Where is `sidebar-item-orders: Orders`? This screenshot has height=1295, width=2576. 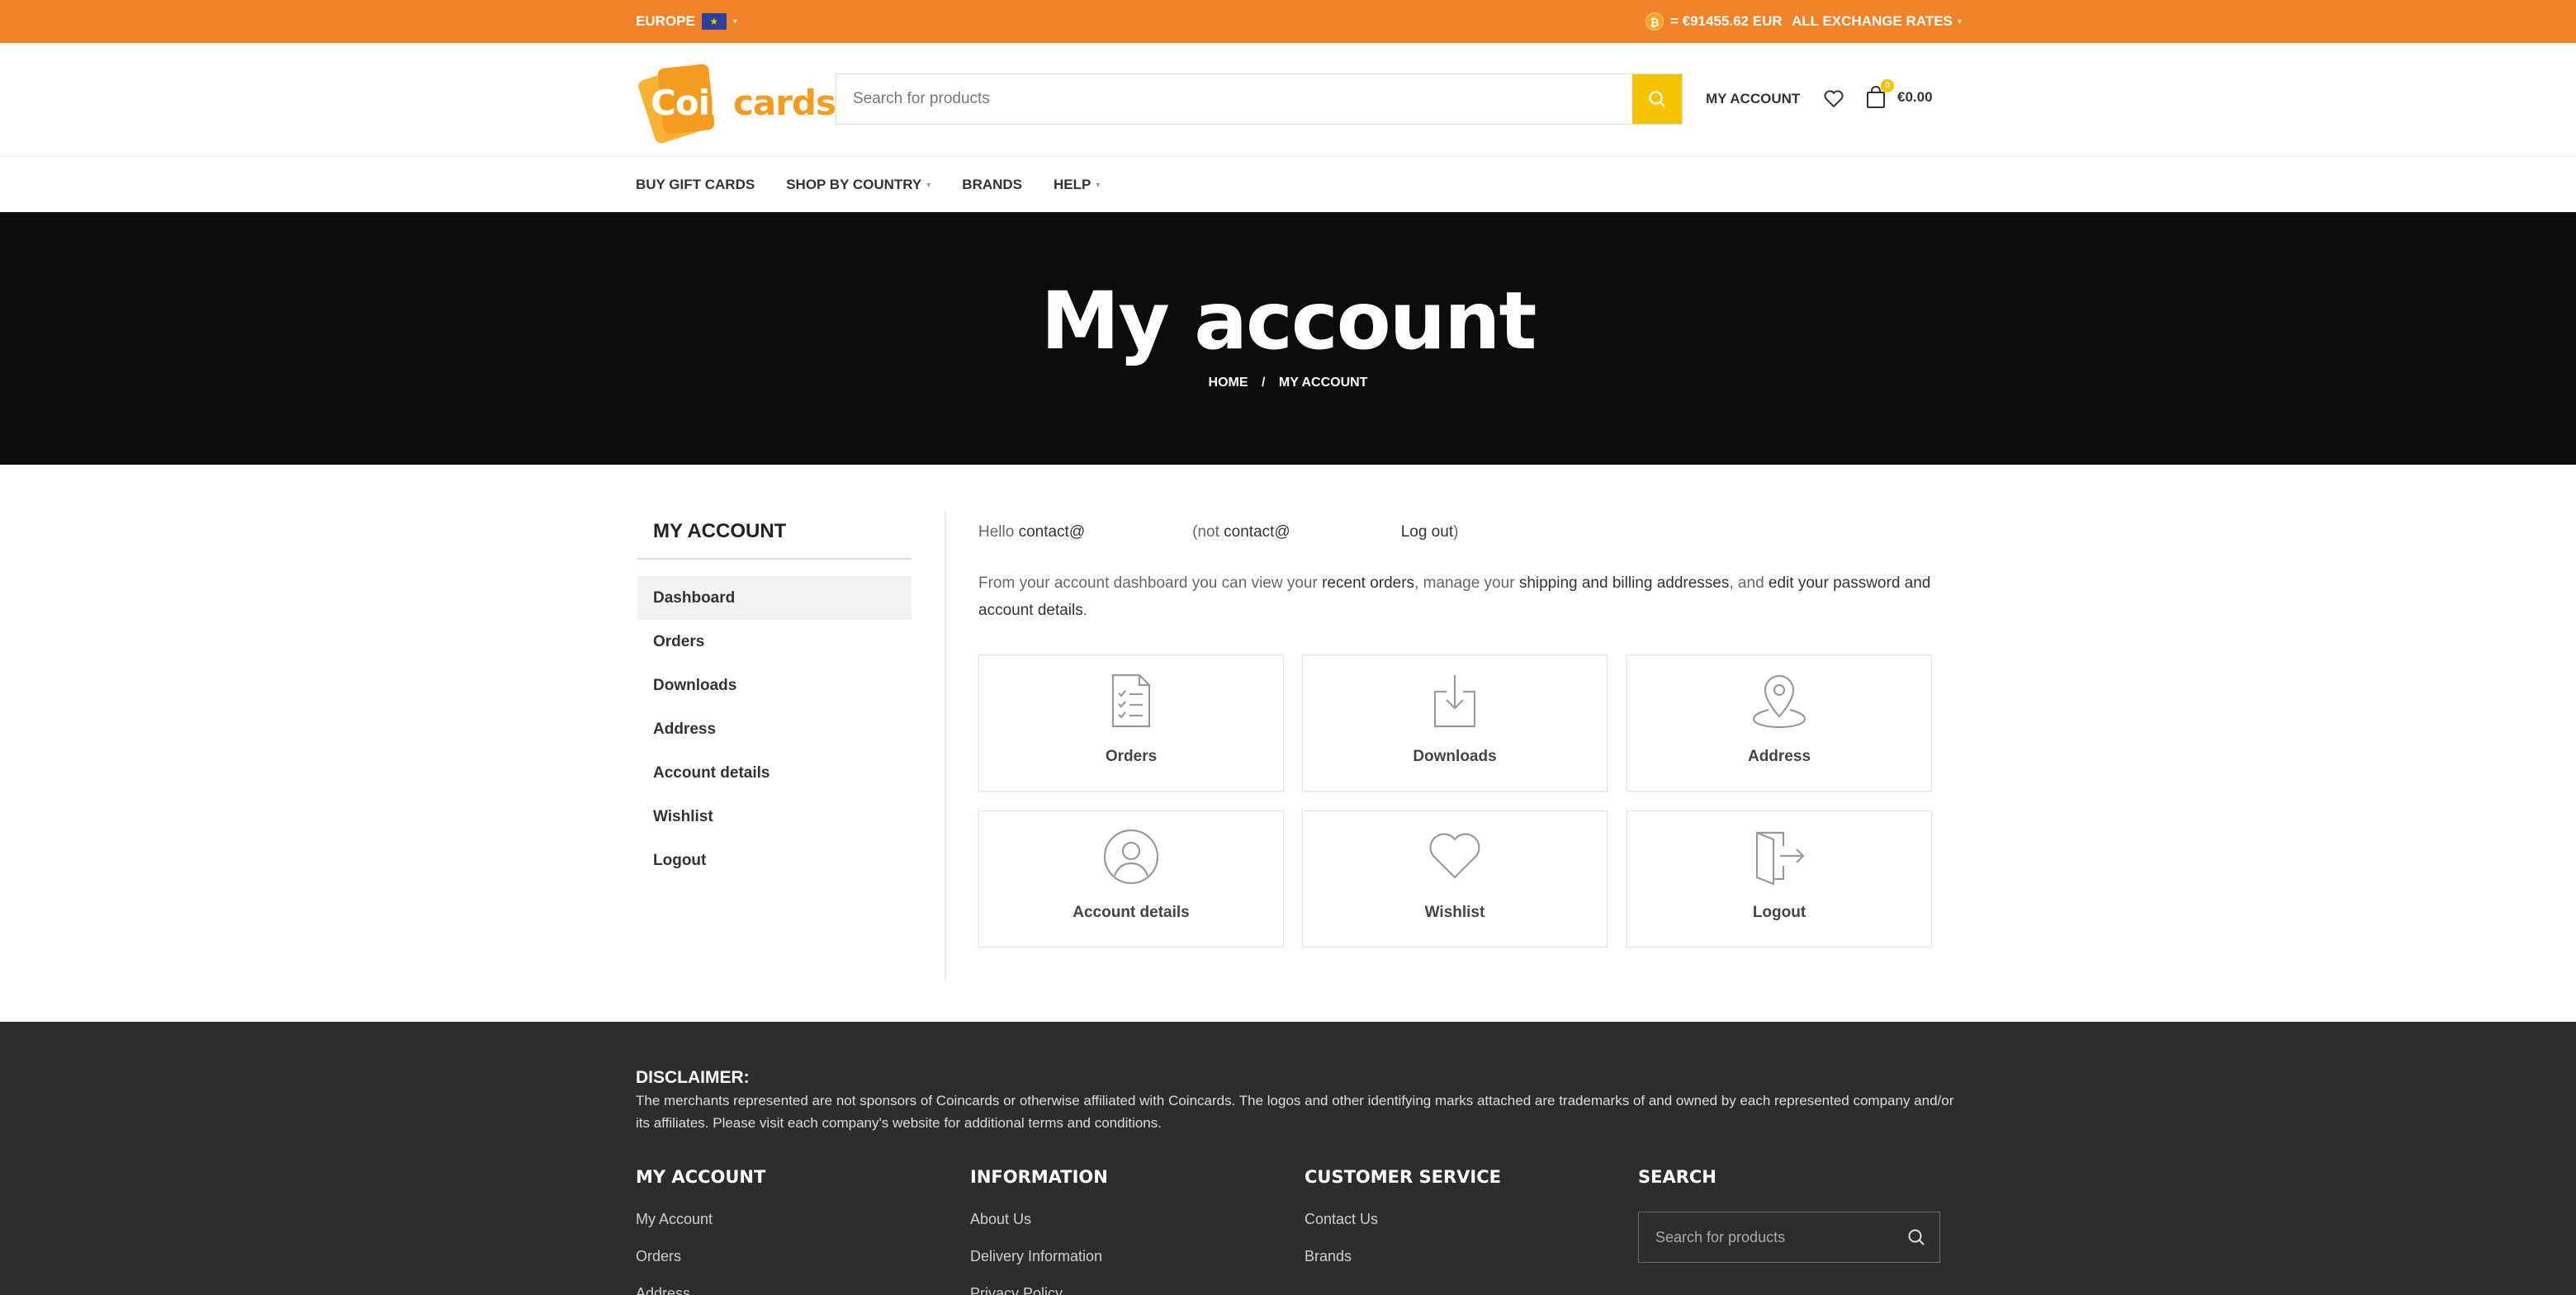 sidebar-item-orders: Orders is located at coordinates (774, 642).